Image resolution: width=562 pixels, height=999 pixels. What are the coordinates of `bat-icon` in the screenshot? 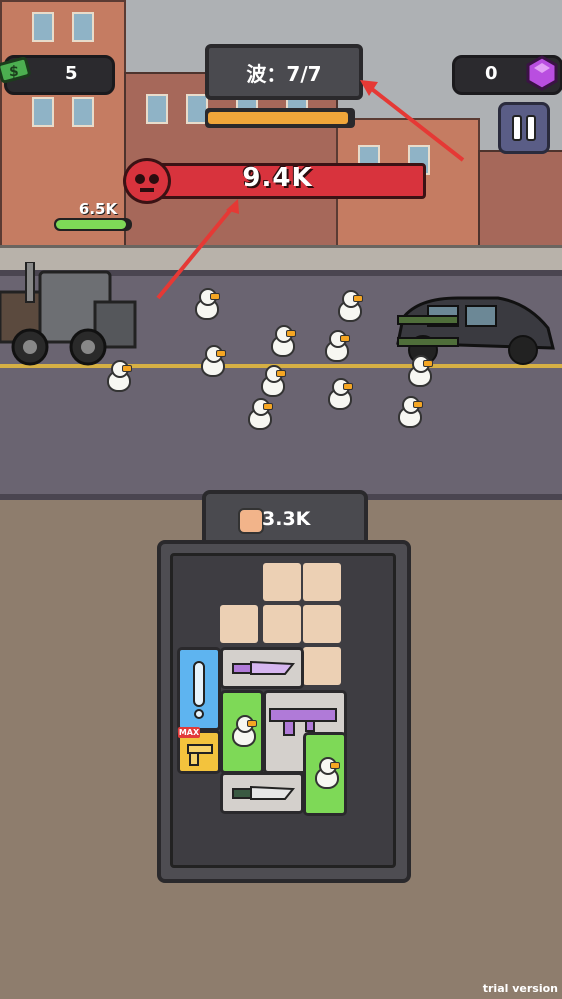 It's located at (199, 690).